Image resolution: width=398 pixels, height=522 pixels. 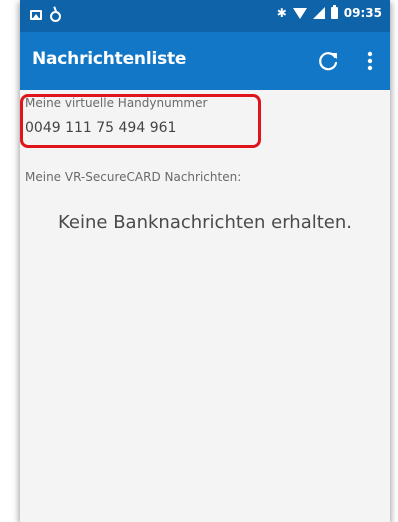 I want to click on wifi-icon, so click(x=299, y=13).